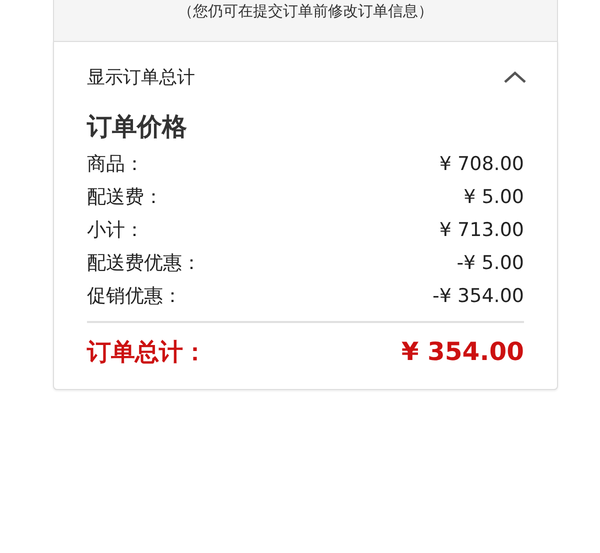  Describe the element at coordinates (515, 77) in the screenshot. I see `chevron-icon` at that location.